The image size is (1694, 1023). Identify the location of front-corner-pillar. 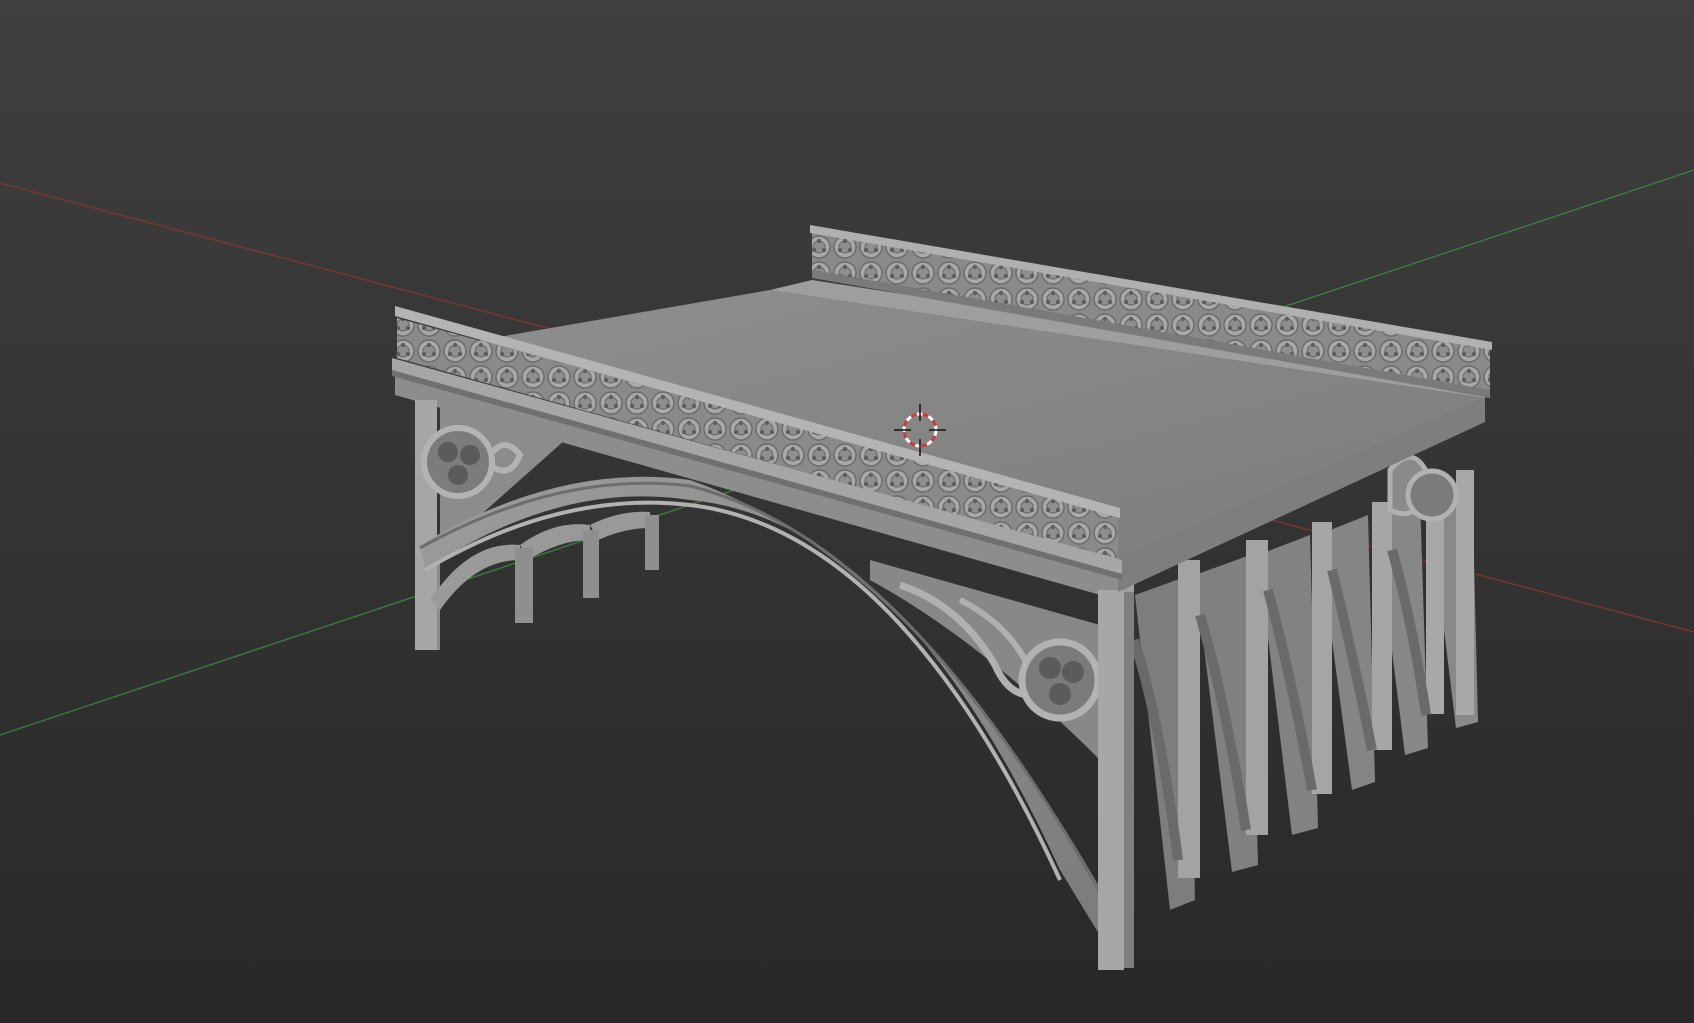
(1111, 780).